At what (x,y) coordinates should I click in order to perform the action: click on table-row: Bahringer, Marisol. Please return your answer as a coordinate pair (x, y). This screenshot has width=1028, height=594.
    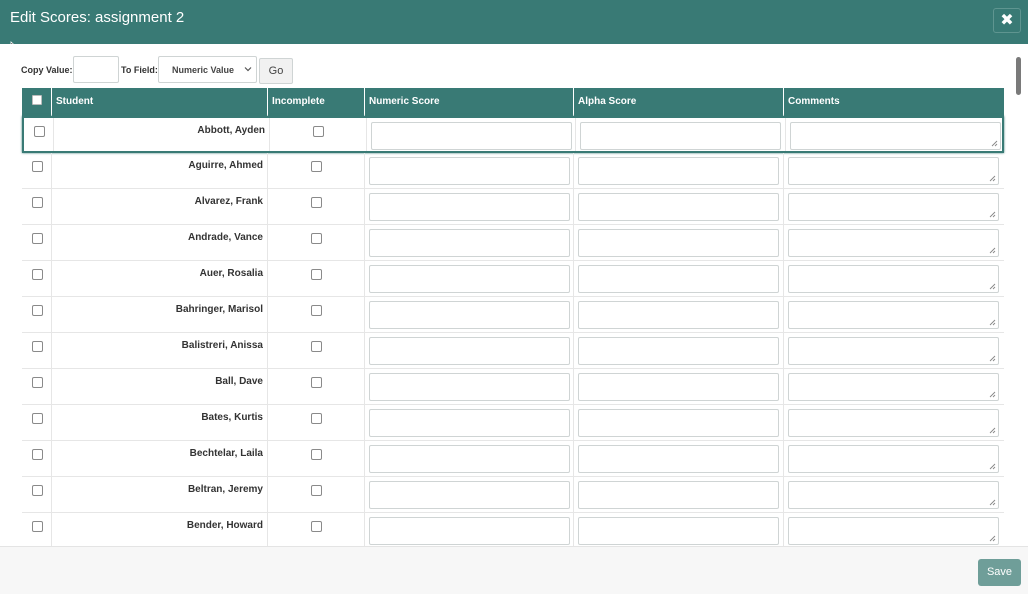
    Looking at the image, I should click on (513, 315).